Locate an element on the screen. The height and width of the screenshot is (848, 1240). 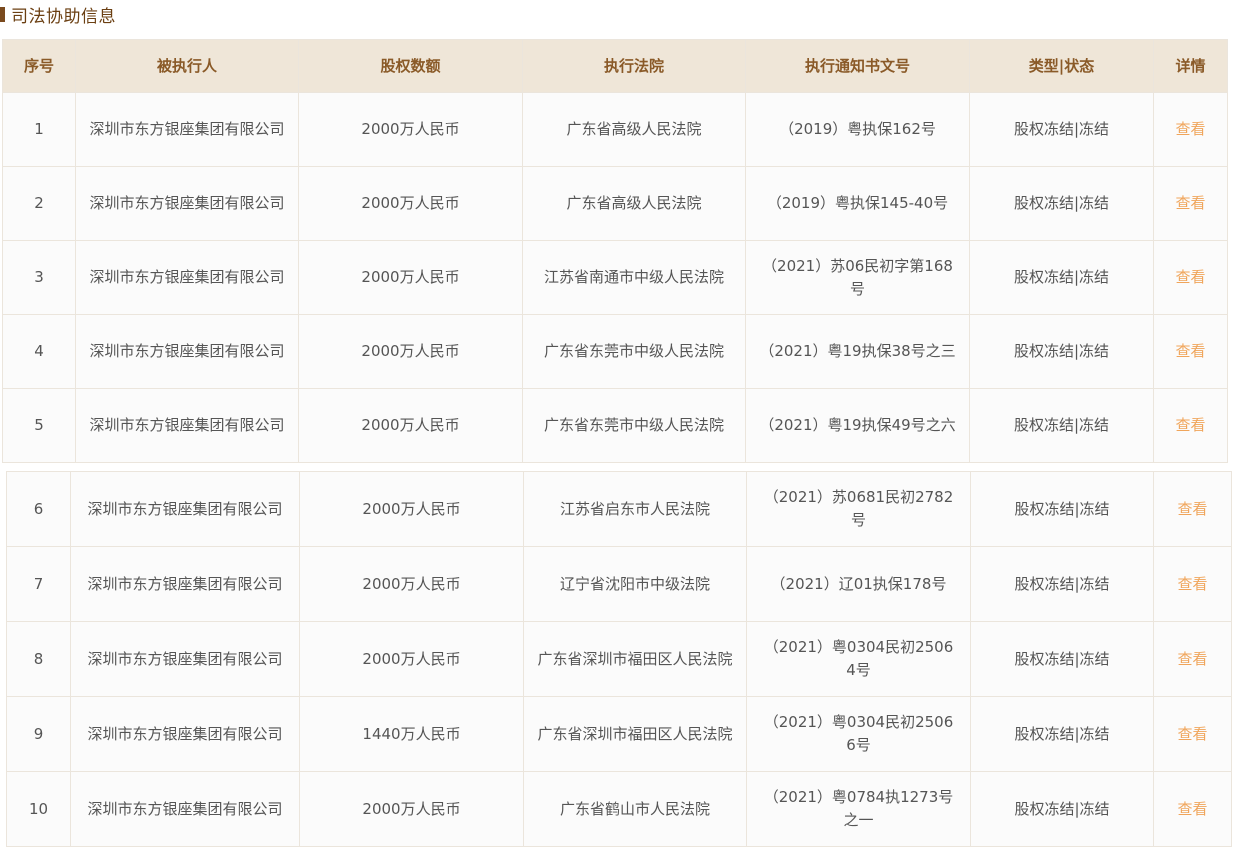
row-index: 6 is located at coordinates (38, 509).